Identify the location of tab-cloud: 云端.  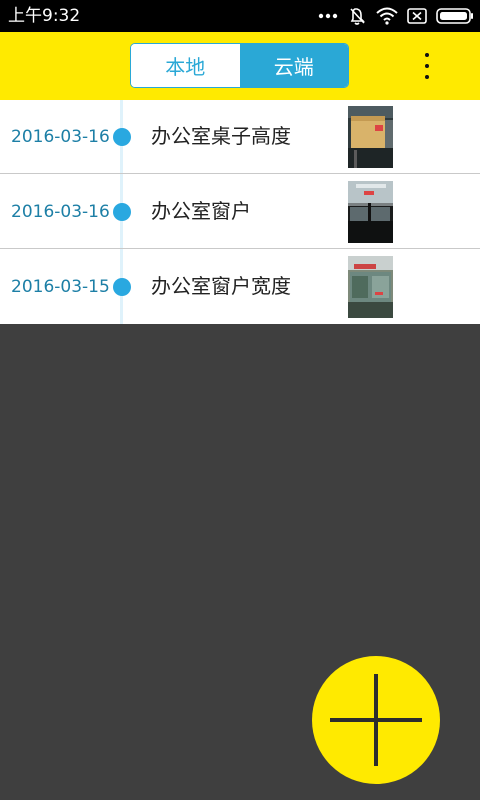
(293, 65).